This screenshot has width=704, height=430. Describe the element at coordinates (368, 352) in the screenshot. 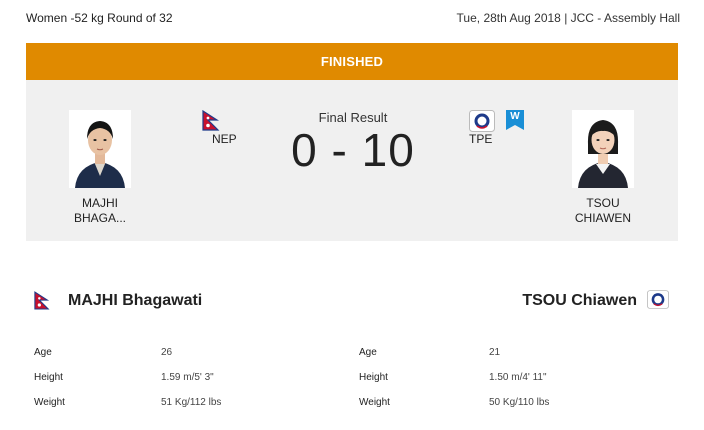

I see `athlete-right-age-label: Age` at that location.